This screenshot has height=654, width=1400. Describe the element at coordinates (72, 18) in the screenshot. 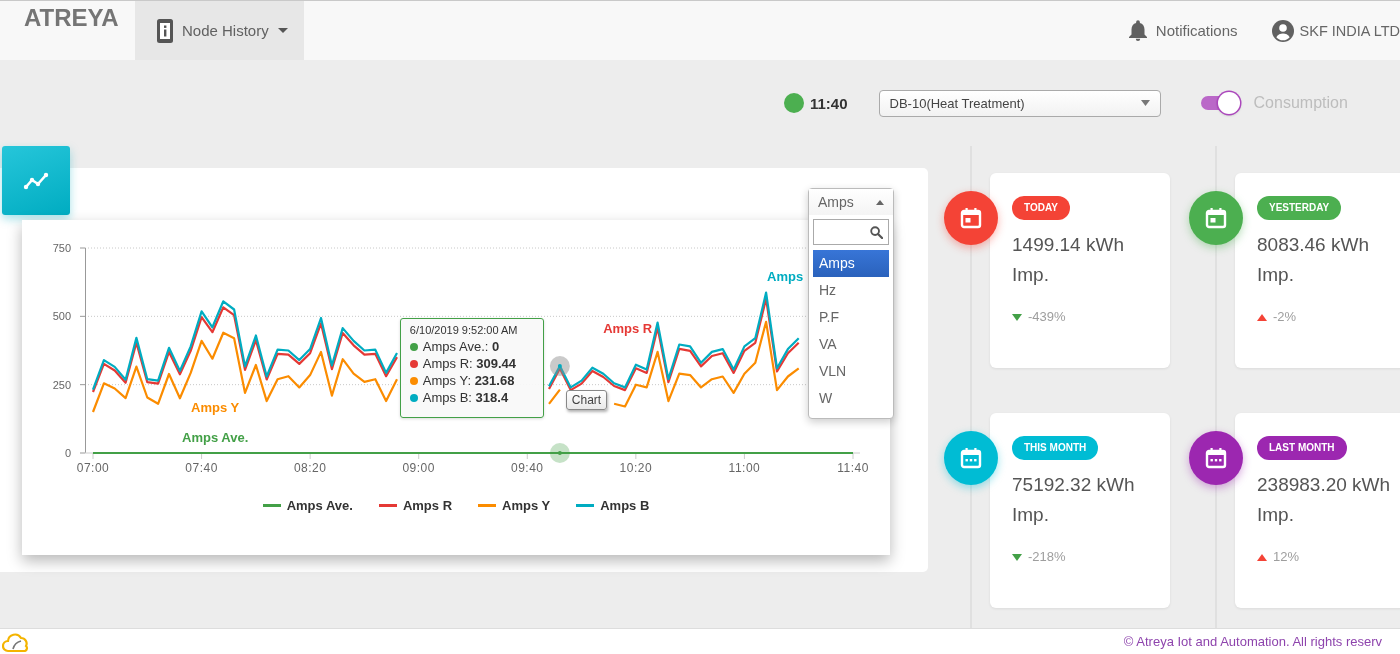

I see `brand-name: ATREYA` at that location.